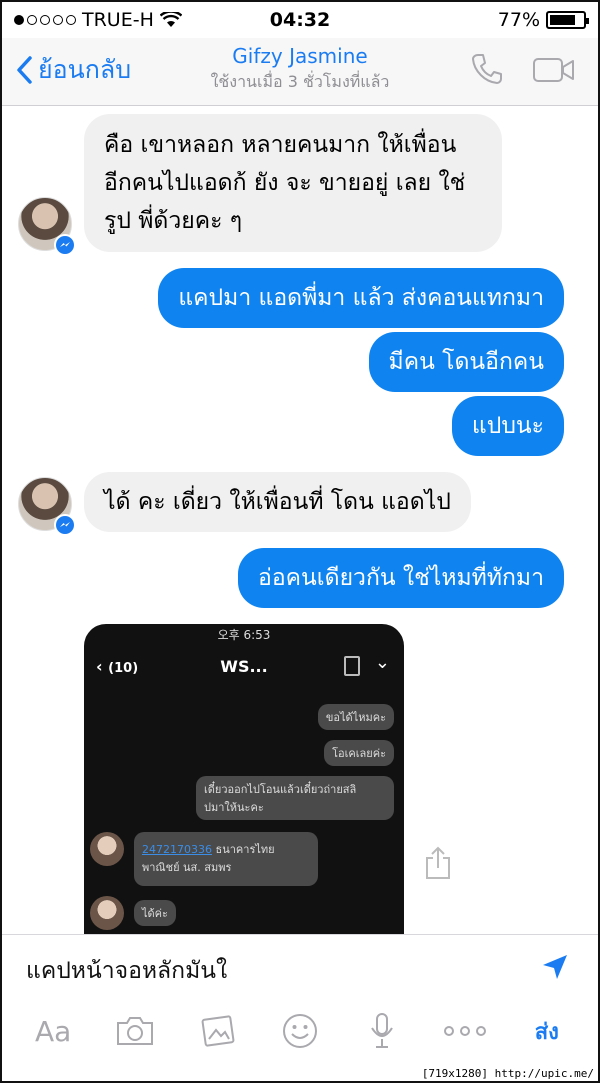 This screenshot has height=1083, width=600. Describe the element at coordinates (355, 717) in the screenshot. I see `shot-message: ขอได้ไหมคะ` at that location.